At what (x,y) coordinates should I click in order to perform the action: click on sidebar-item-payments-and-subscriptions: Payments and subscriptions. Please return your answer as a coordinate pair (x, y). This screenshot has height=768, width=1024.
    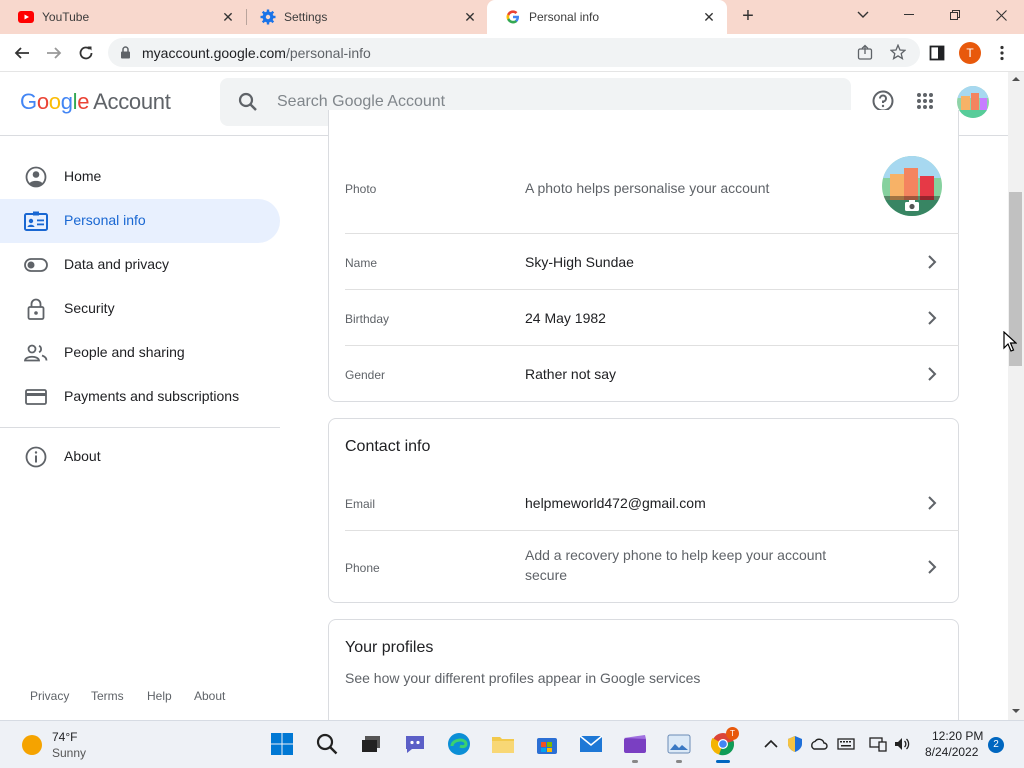
    Looking at the image, I should click on (140, 397).